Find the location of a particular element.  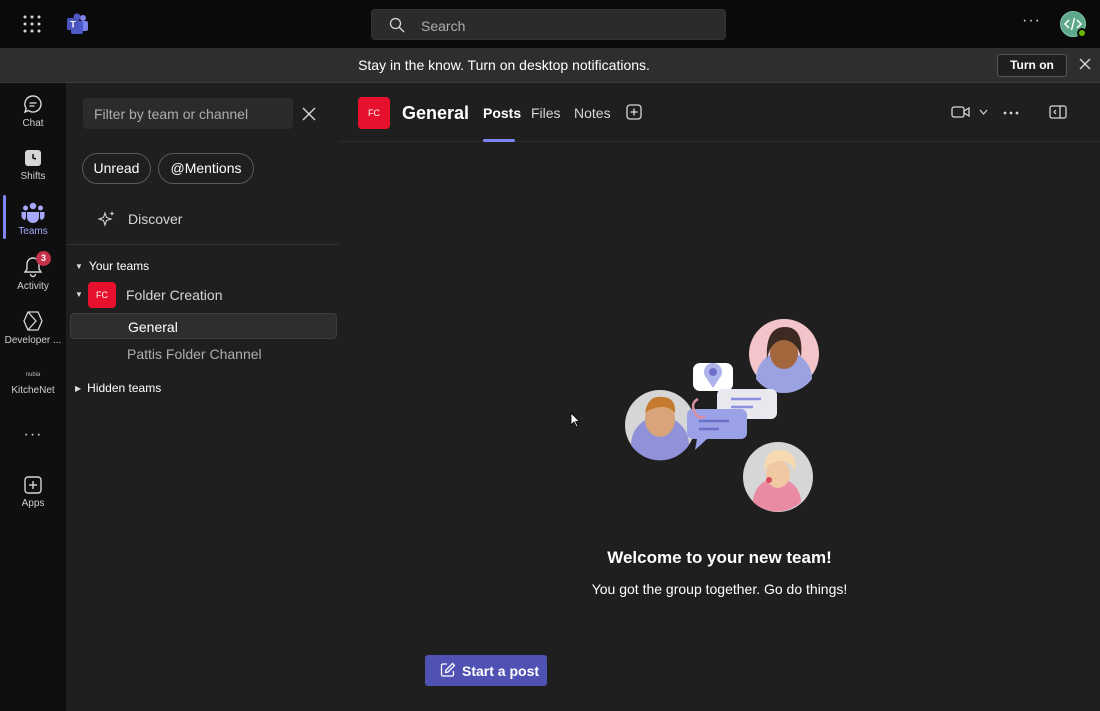

sparkle-icon is located at coordinates (106, 219).